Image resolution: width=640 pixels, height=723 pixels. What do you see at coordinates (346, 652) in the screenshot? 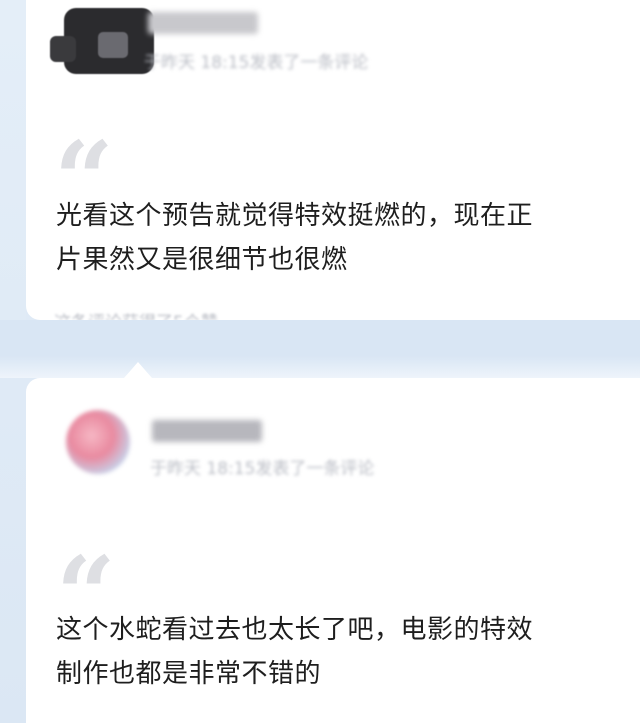
I see `comment-text: 这个水蛇看过去也太长了吧，电影的特效 制作也都是非常不错的` at bounding box center [346, 652].